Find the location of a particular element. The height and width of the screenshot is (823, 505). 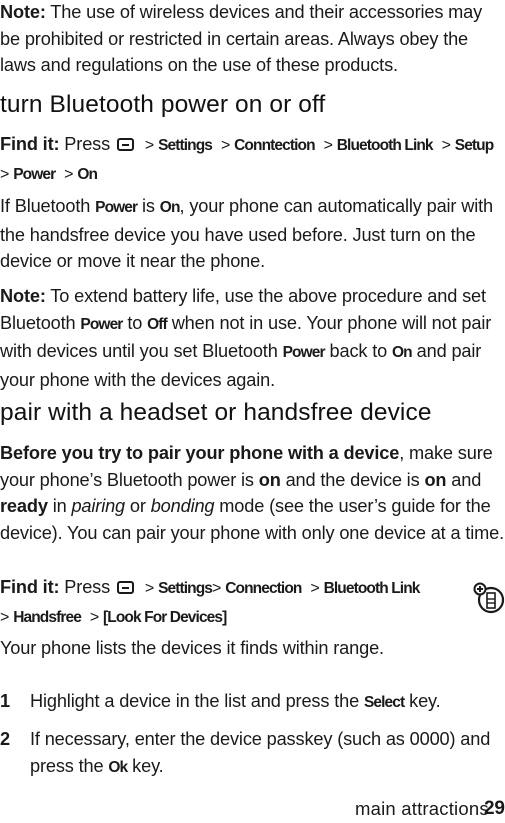

menu-path-item: Connection is located at coordinates (263, 588).